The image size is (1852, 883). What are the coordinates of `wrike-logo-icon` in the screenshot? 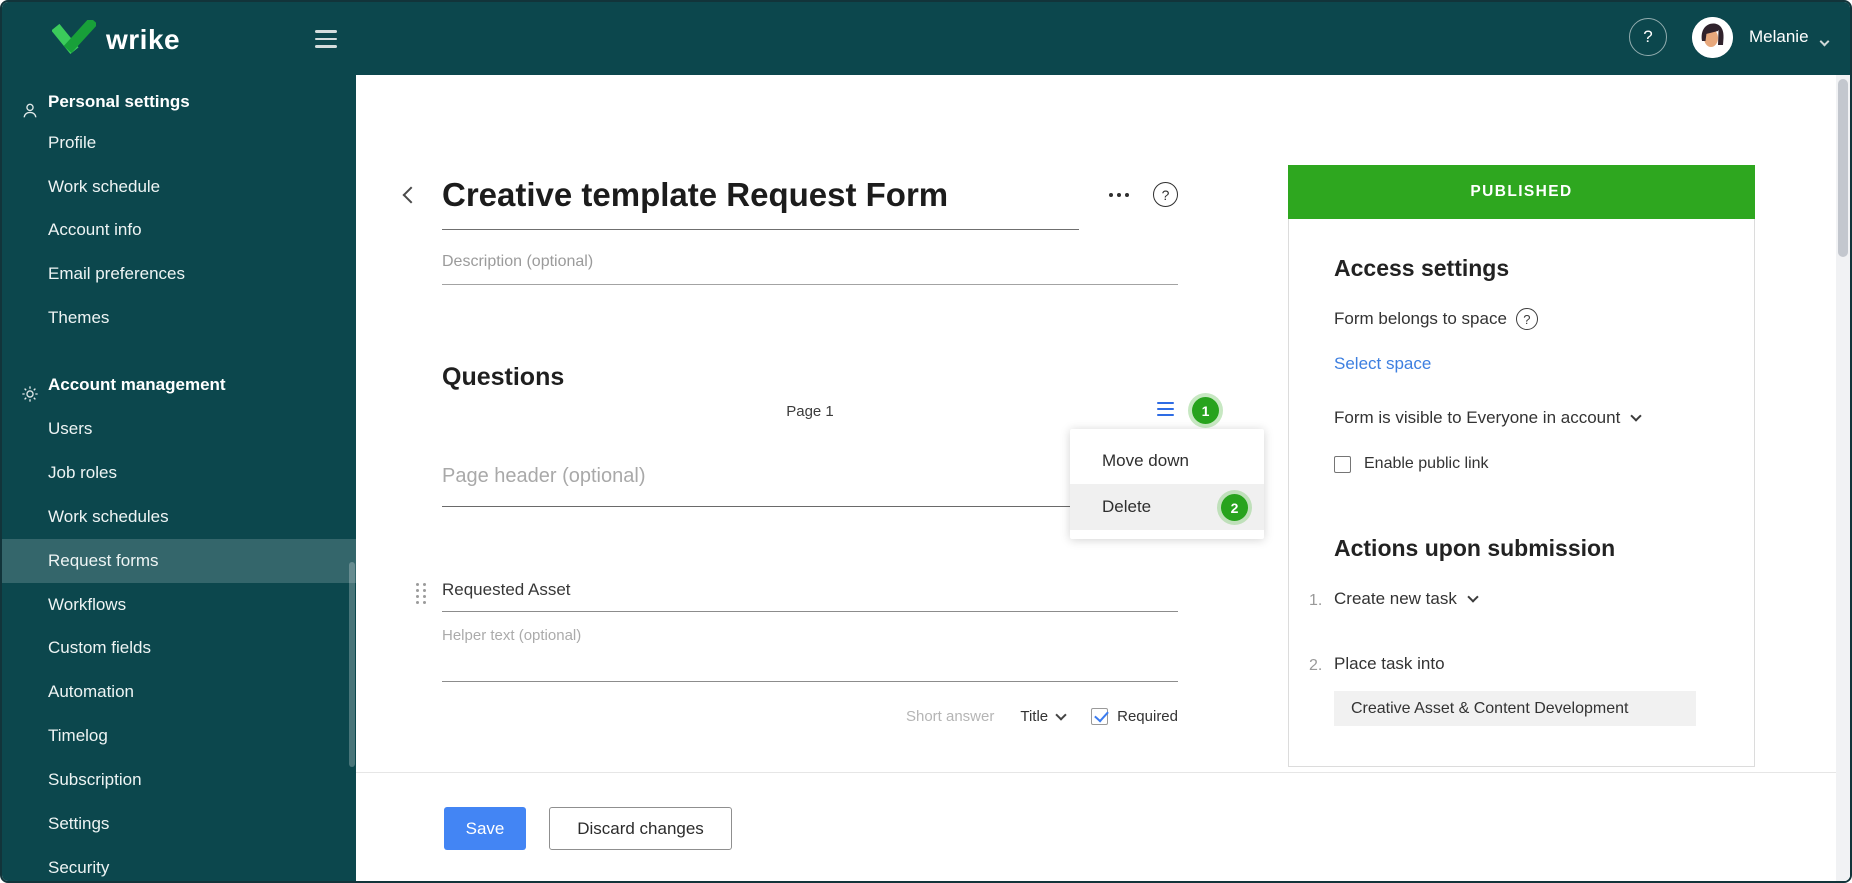 It's located at (74, 38).